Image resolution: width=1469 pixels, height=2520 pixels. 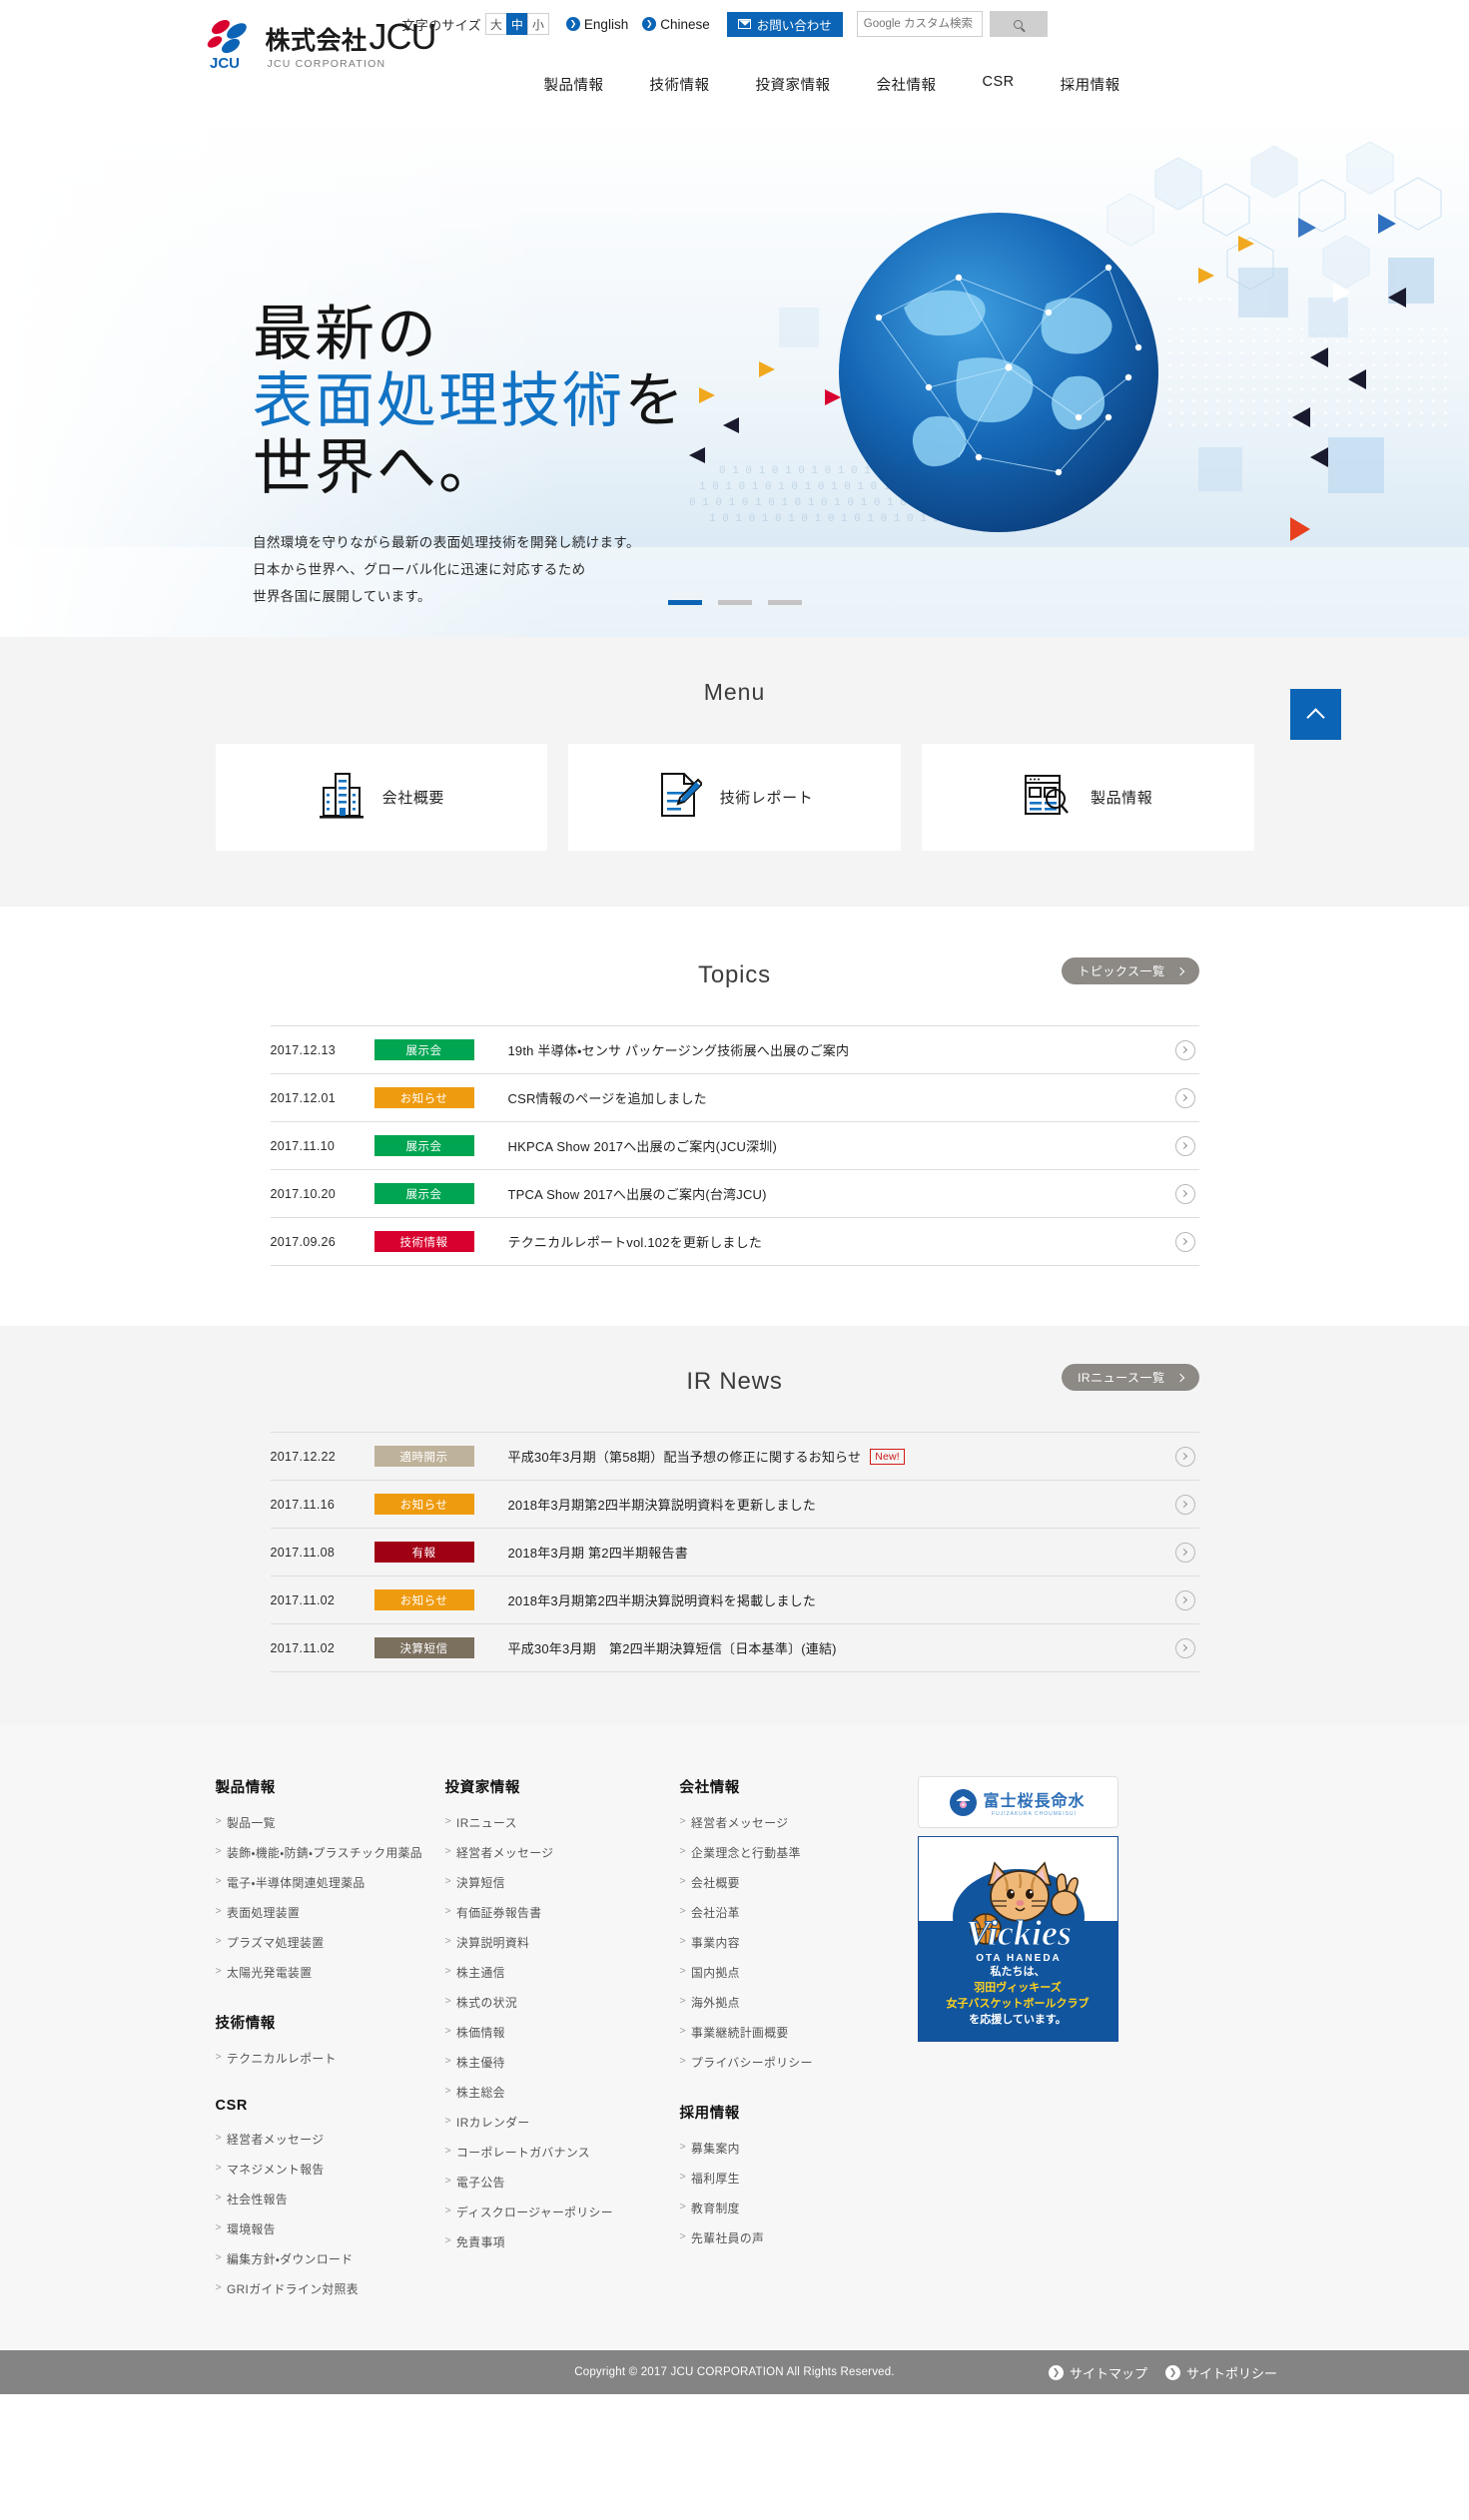 What do you see at coordinates (331, 2288) in the screenshot?
I see `footer-link: > GRIガイドライン対照表` at bounding box center [331, 2288].